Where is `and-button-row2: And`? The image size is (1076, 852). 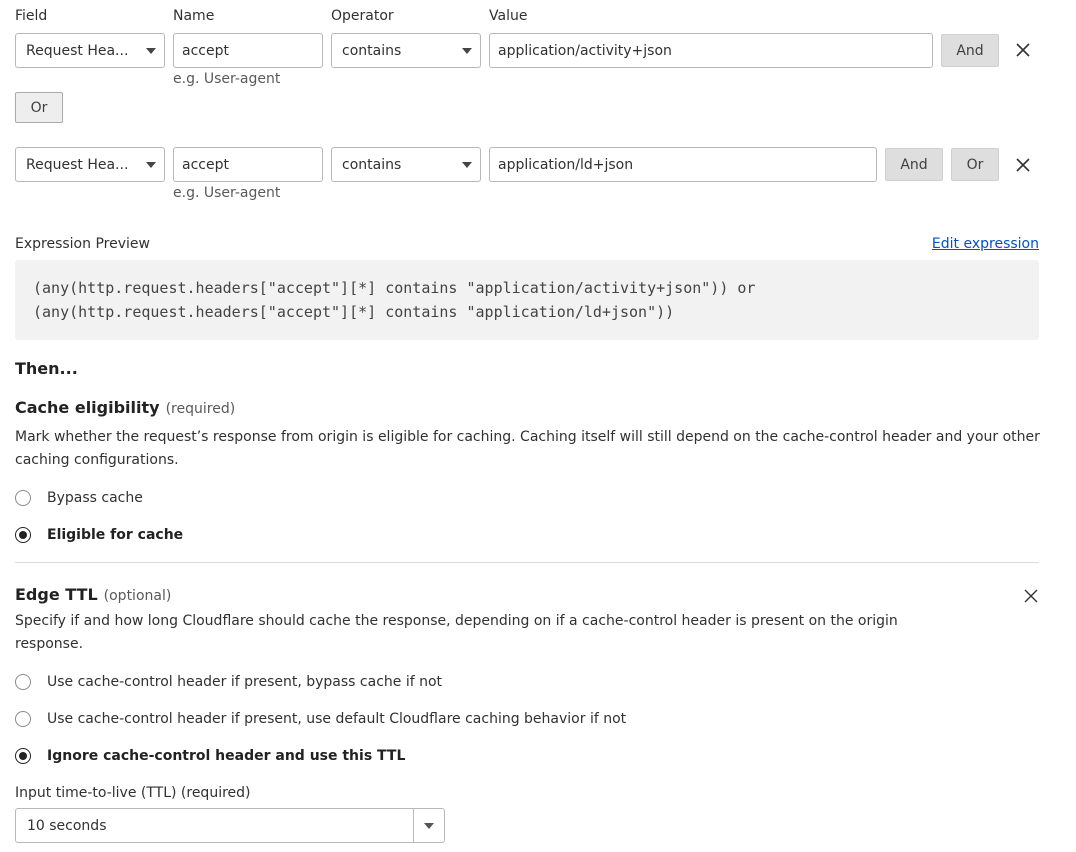 and-button-row2: And is located at coordinates (914, 164).